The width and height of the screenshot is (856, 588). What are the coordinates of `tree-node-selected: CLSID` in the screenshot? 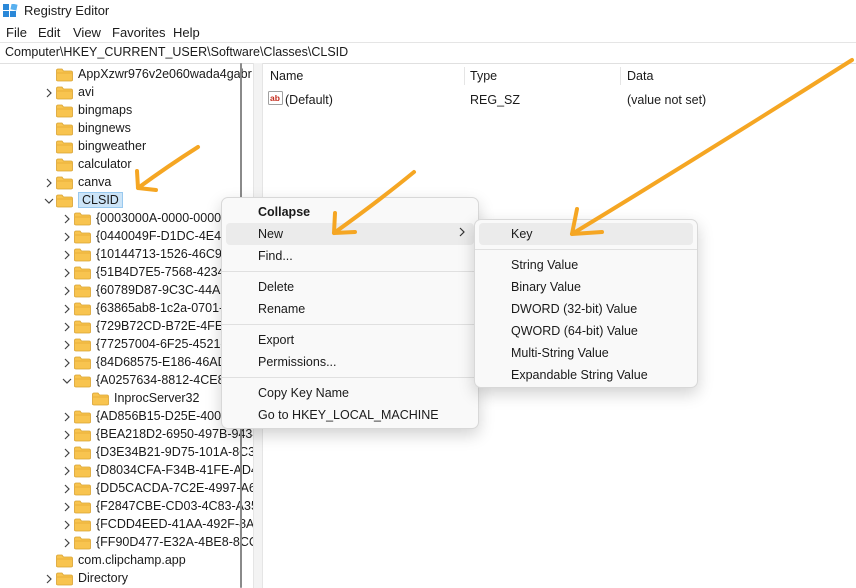 It's located at (126, 201).